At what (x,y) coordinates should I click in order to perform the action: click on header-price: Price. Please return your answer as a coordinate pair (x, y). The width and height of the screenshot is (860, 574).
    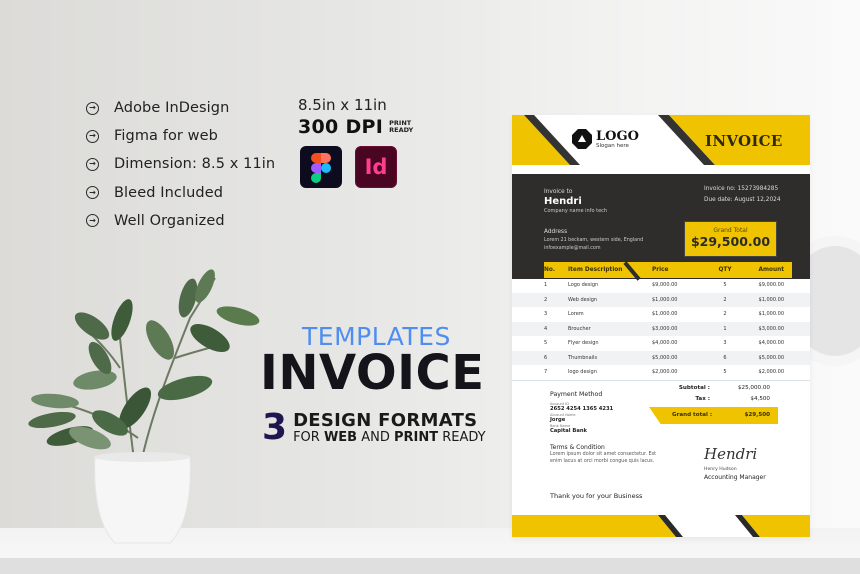
    Looking at the image, I should click on (679, 270).